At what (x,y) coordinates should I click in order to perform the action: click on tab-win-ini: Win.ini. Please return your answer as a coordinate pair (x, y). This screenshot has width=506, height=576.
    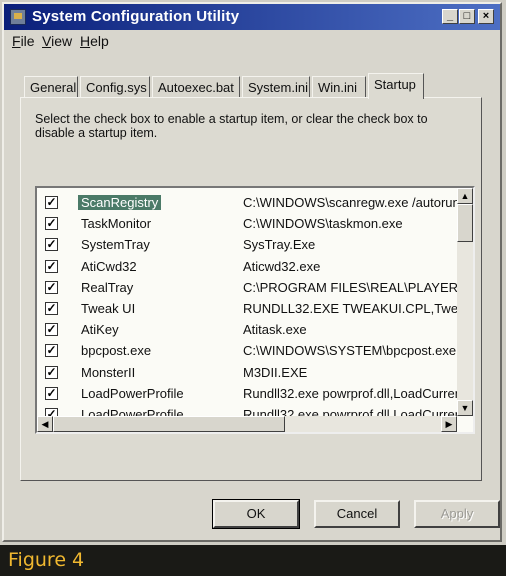
    Looking at the image, I should click on (339, 87).